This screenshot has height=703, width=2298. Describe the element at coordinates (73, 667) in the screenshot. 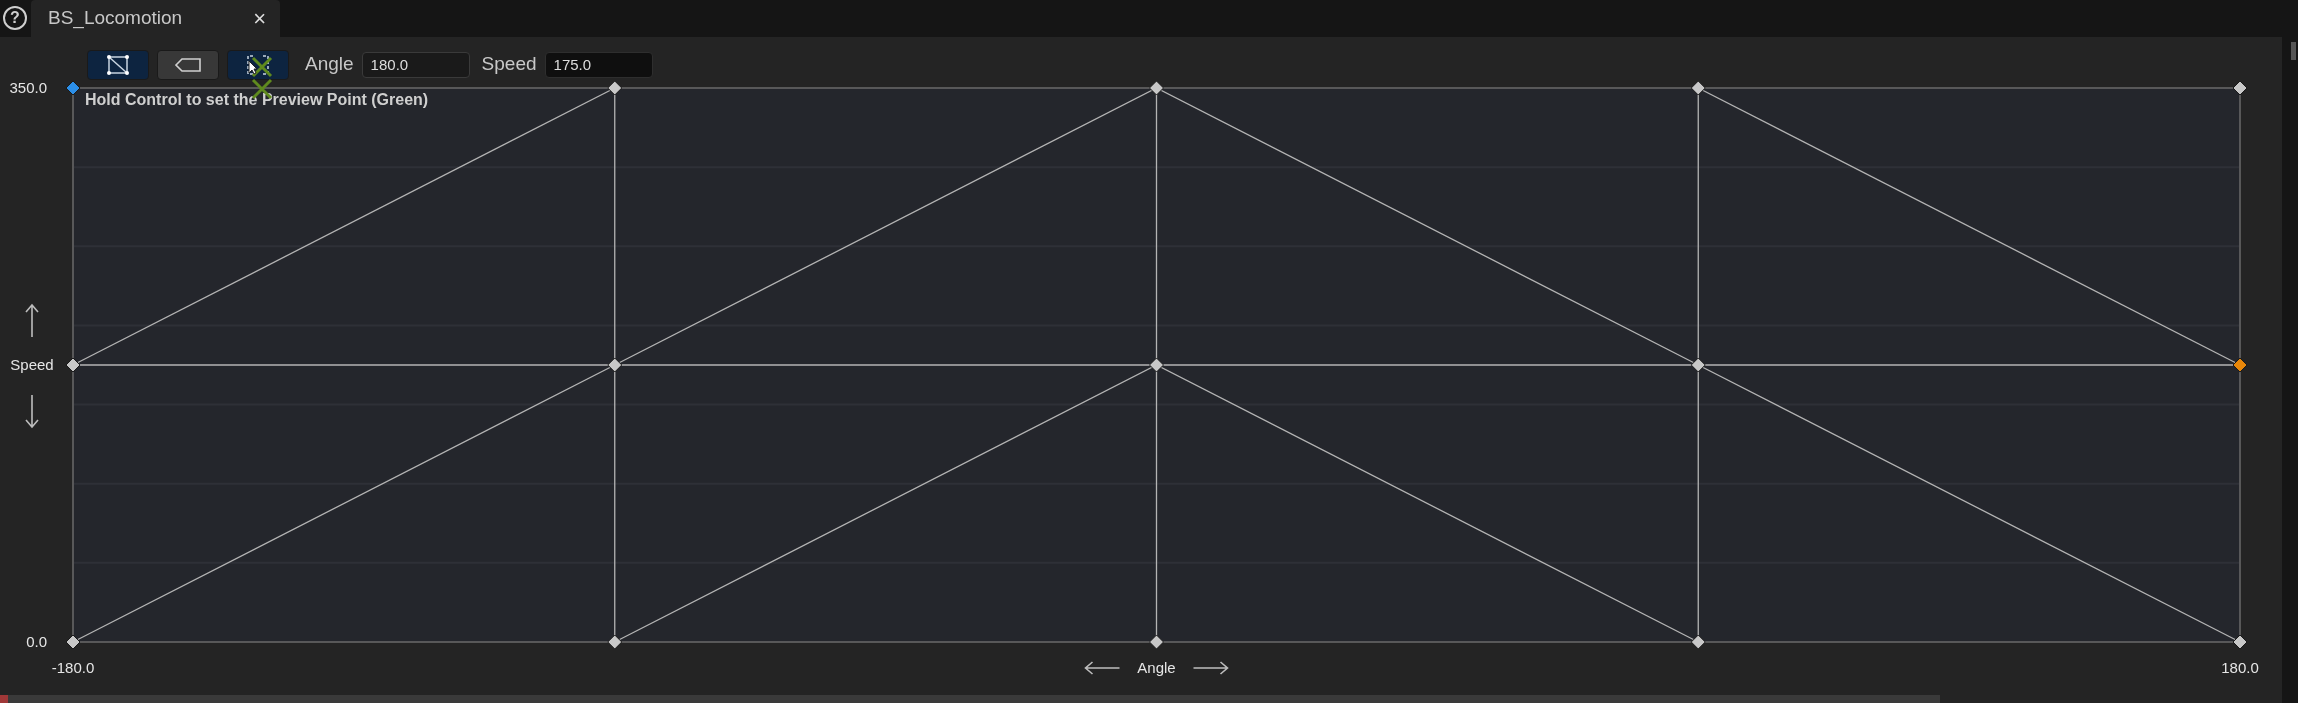

I see `axis-tick-label: -180.0` at that location.